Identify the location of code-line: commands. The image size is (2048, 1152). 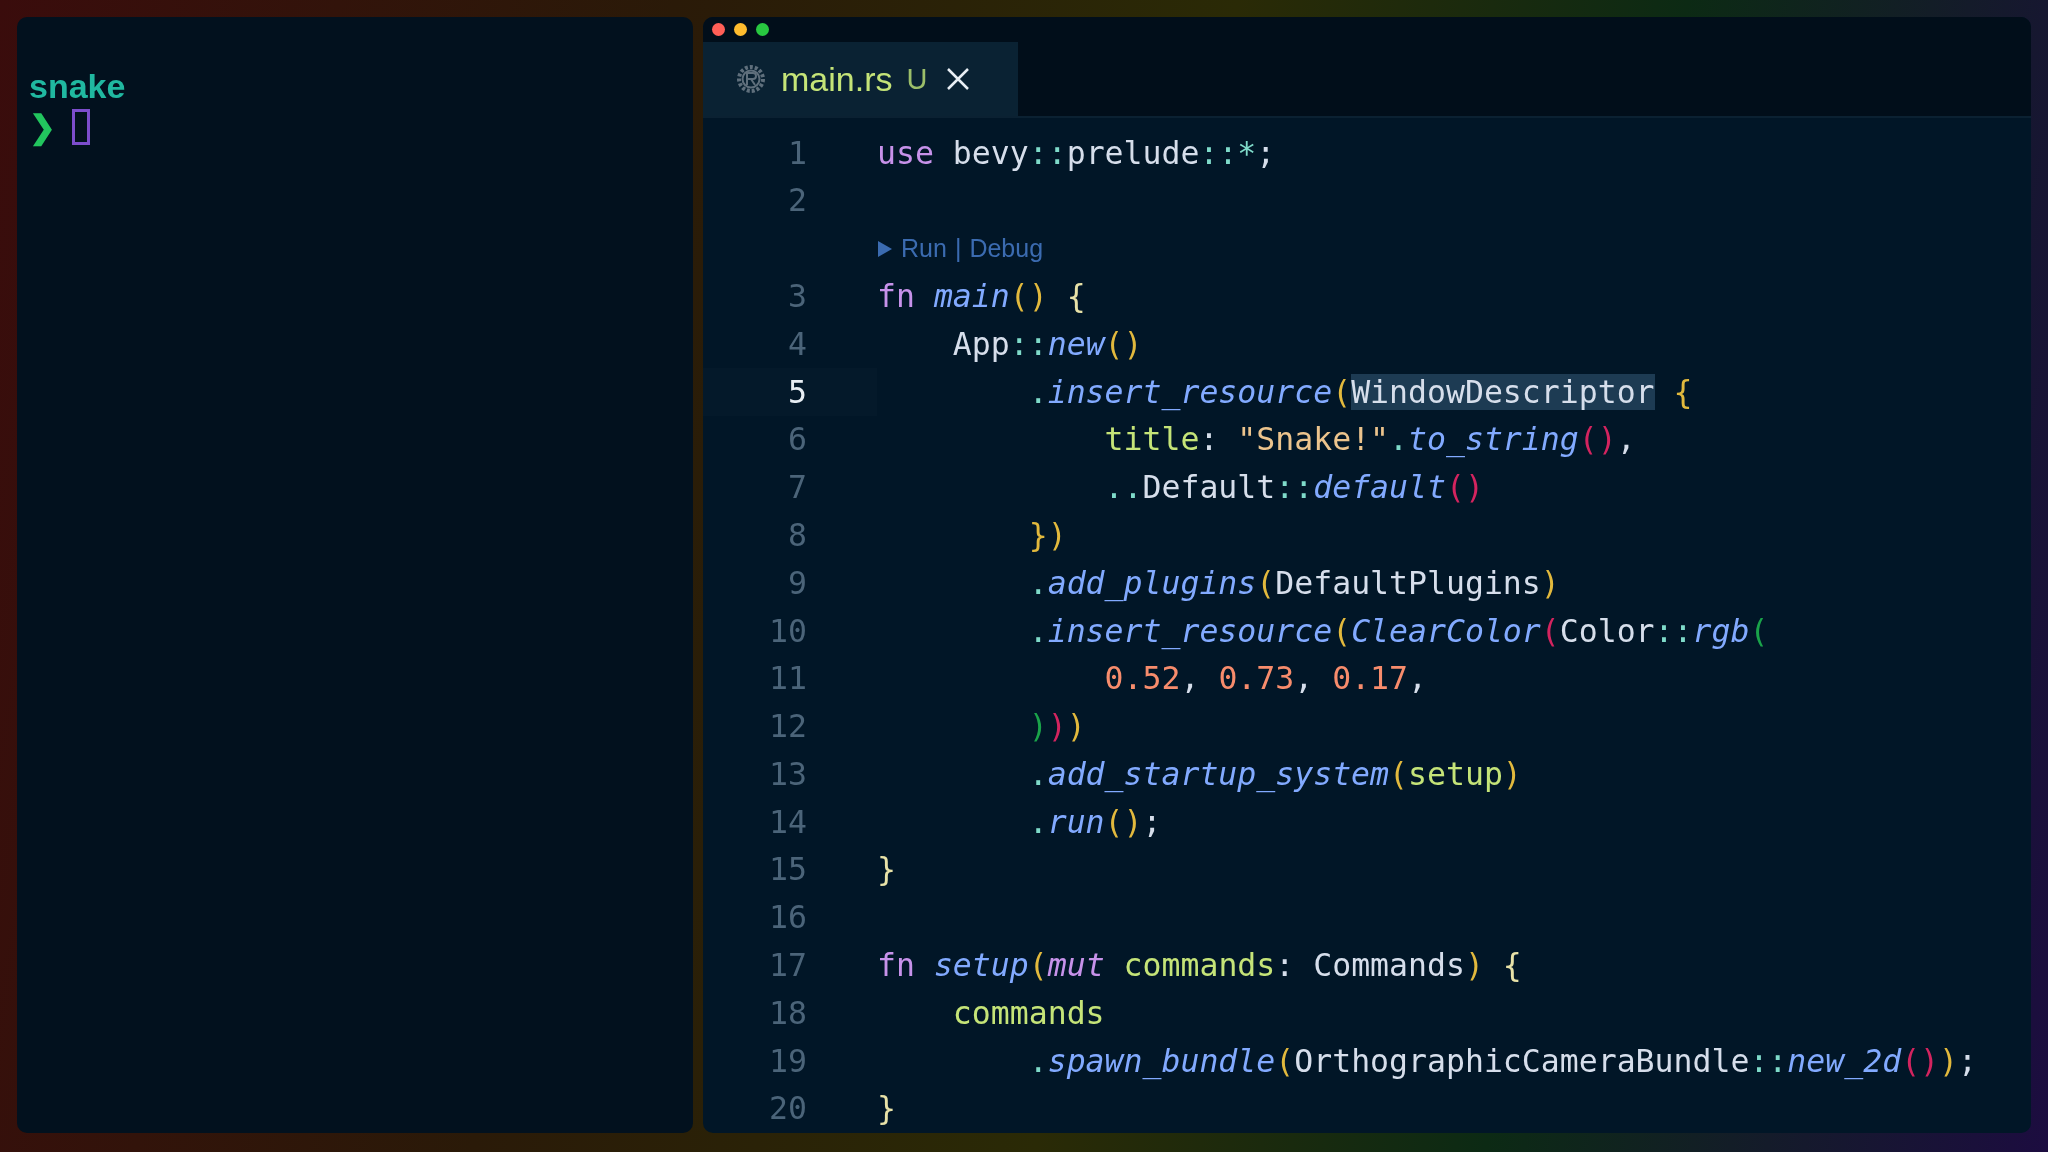
(1028, 1013).